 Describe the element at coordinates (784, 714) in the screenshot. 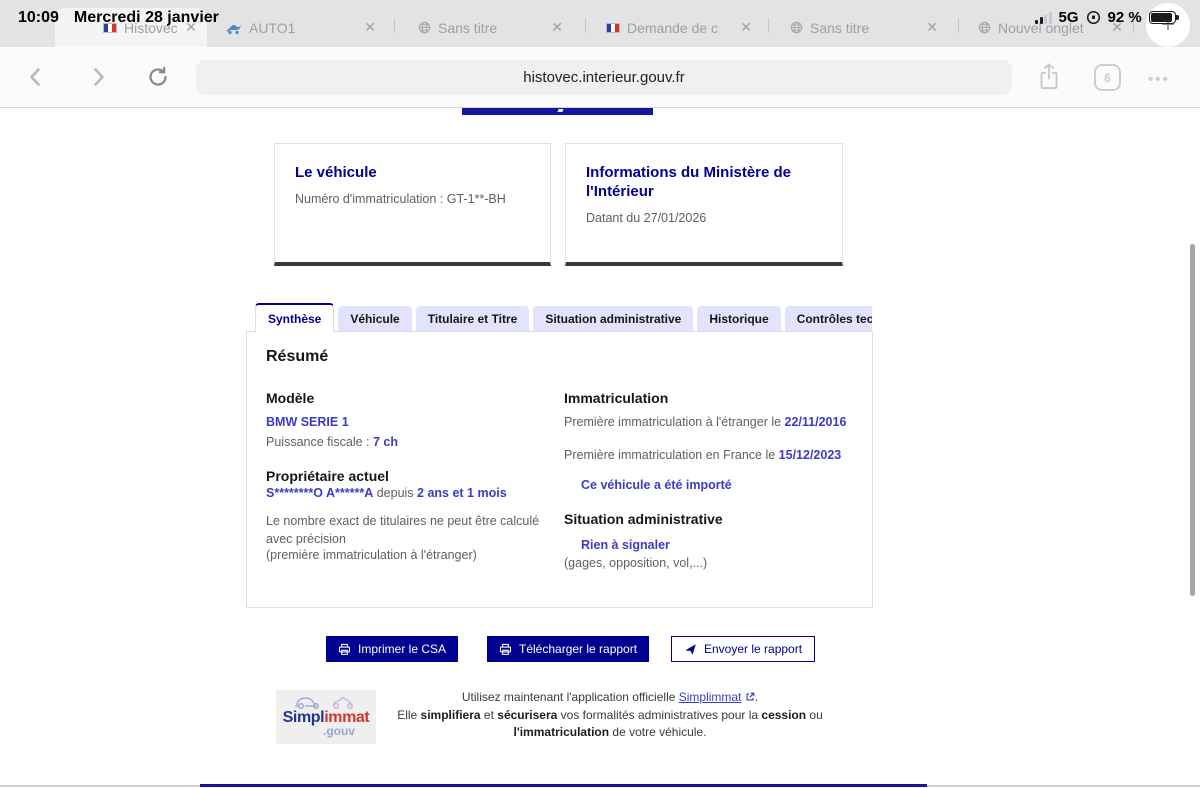

I see `promo-bold-cession: cession` at that location.